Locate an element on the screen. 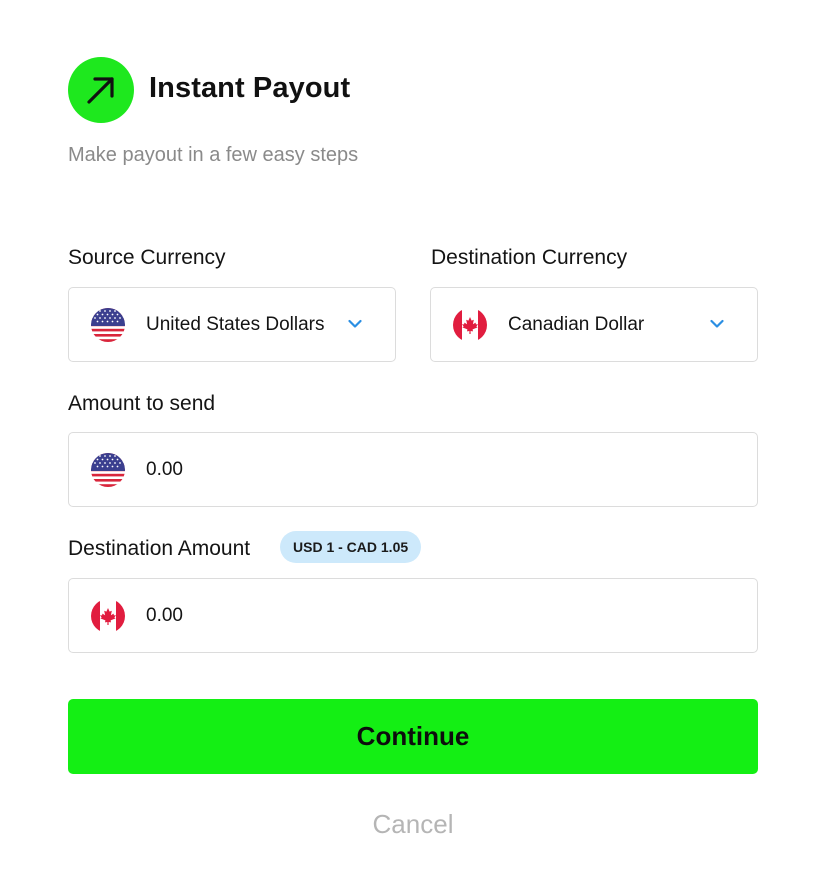 The image size is (826, 888). destination-amount-label: Destination Amount is located at coordinates (159, 548).